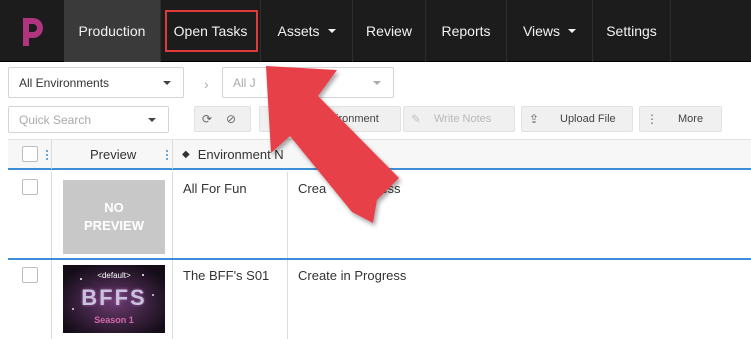  What do you see at coordinates (416, 119) in the screenshot?
I see `edit-icon: ✎` at bounding box center [416, 119].